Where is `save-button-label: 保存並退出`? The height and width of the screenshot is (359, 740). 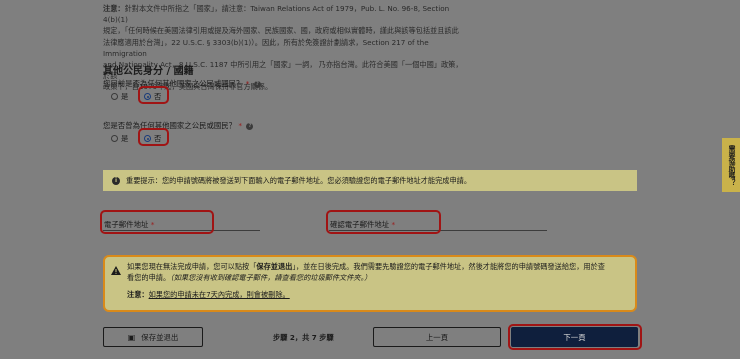
save-button-label: 保存並退出 is located at coordinates (160, 337).